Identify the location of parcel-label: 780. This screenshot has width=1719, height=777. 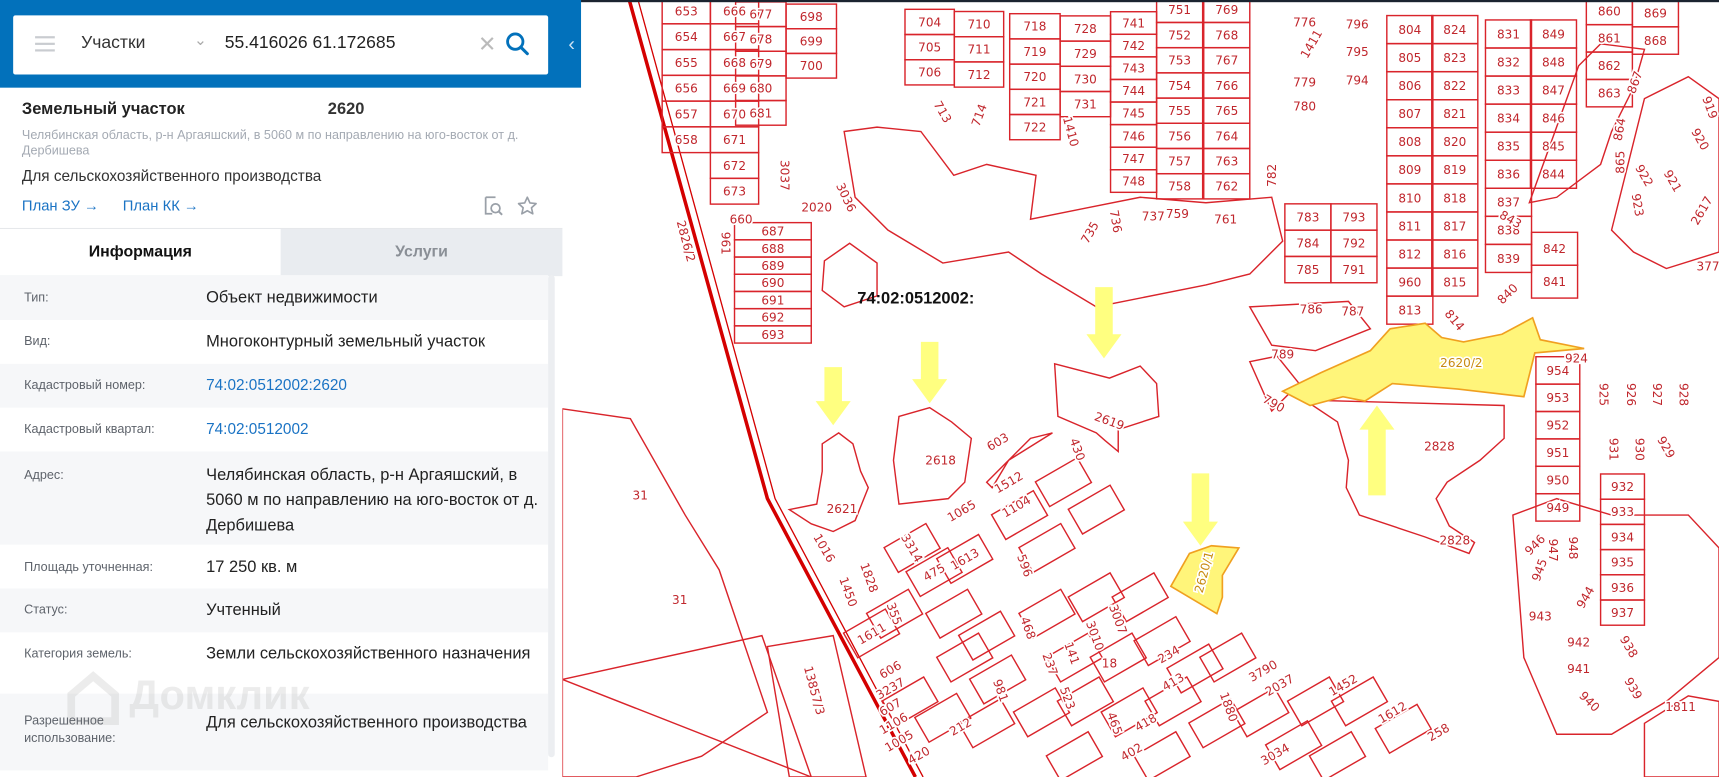
(1304, 107).